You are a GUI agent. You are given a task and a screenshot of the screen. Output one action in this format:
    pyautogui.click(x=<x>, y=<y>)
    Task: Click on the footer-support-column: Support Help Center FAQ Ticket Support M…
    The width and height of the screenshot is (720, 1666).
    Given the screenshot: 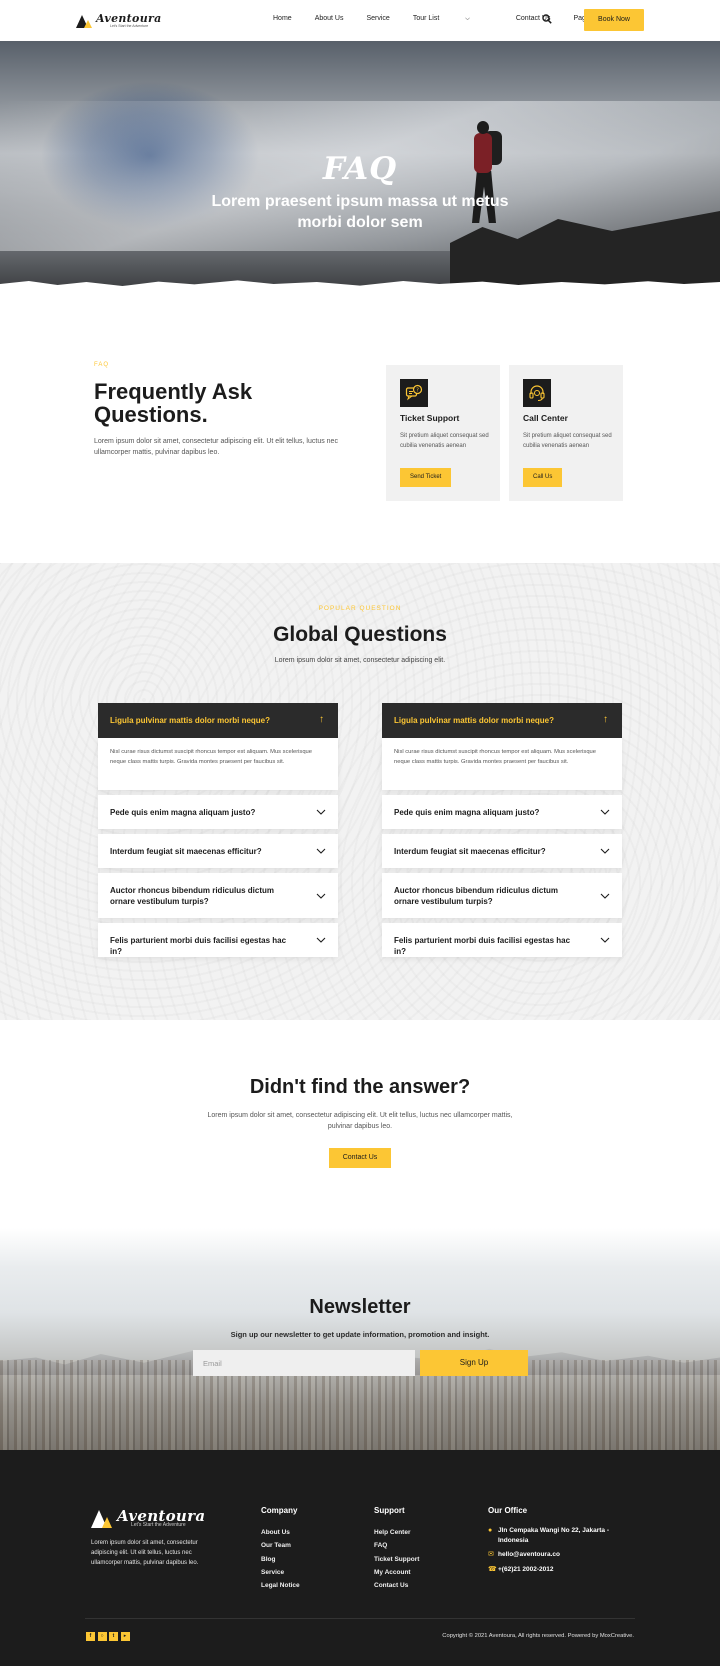 What is the action you would take?
    pyautogui.click(x=396, y=1549)
    